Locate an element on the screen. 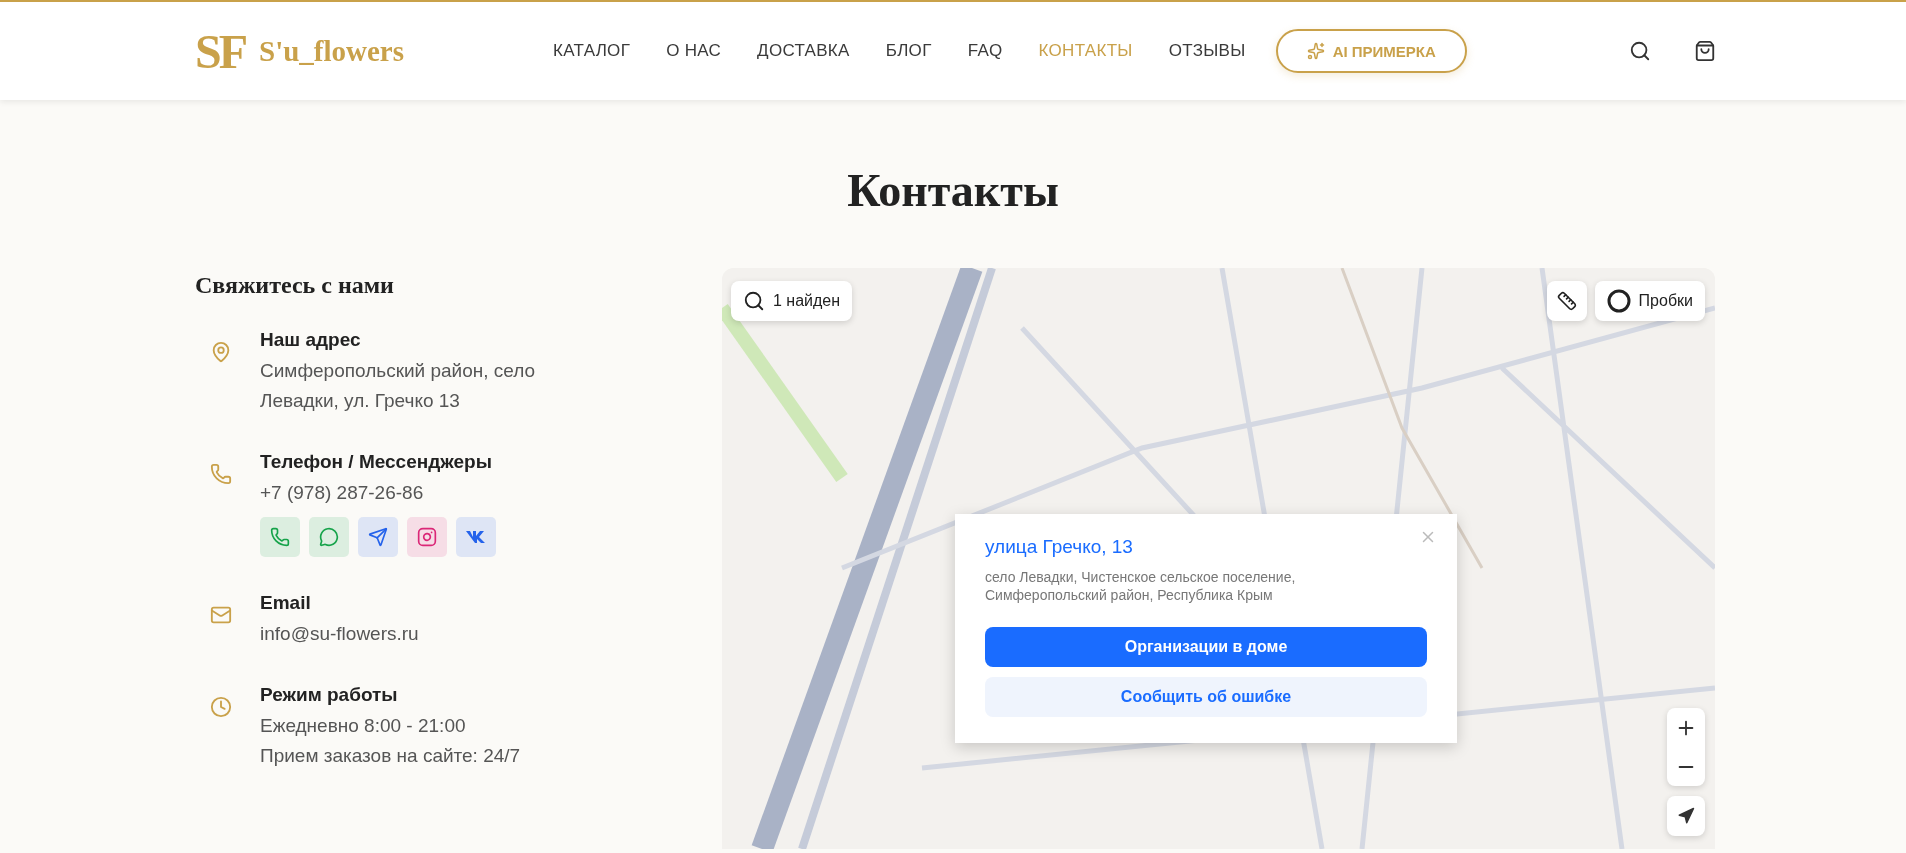 This screenshot has height=853, width=1906. nav-link: БЛОГ is located at coordinates (908, 51).